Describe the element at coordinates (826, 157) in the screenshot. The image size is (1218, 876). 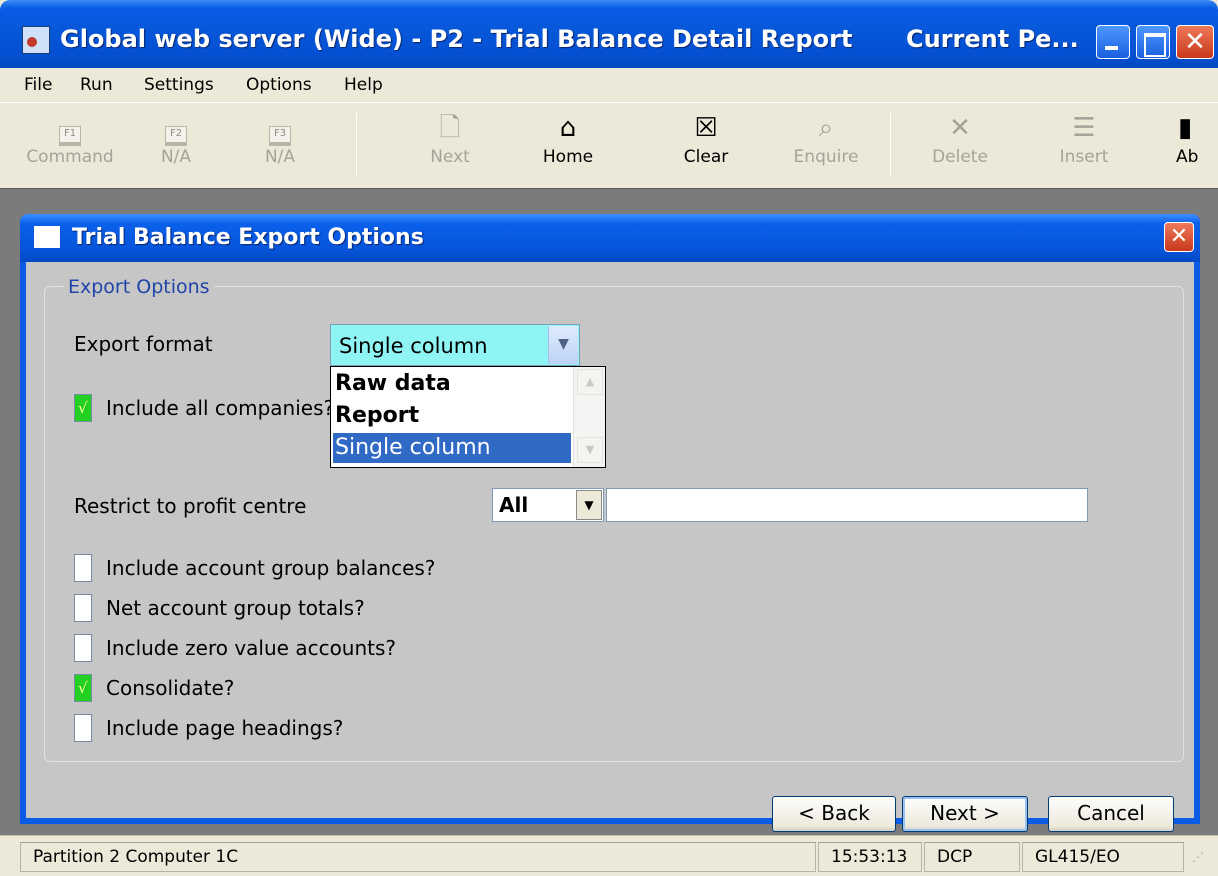
I see `toolbar-label: Enquire` at that location.